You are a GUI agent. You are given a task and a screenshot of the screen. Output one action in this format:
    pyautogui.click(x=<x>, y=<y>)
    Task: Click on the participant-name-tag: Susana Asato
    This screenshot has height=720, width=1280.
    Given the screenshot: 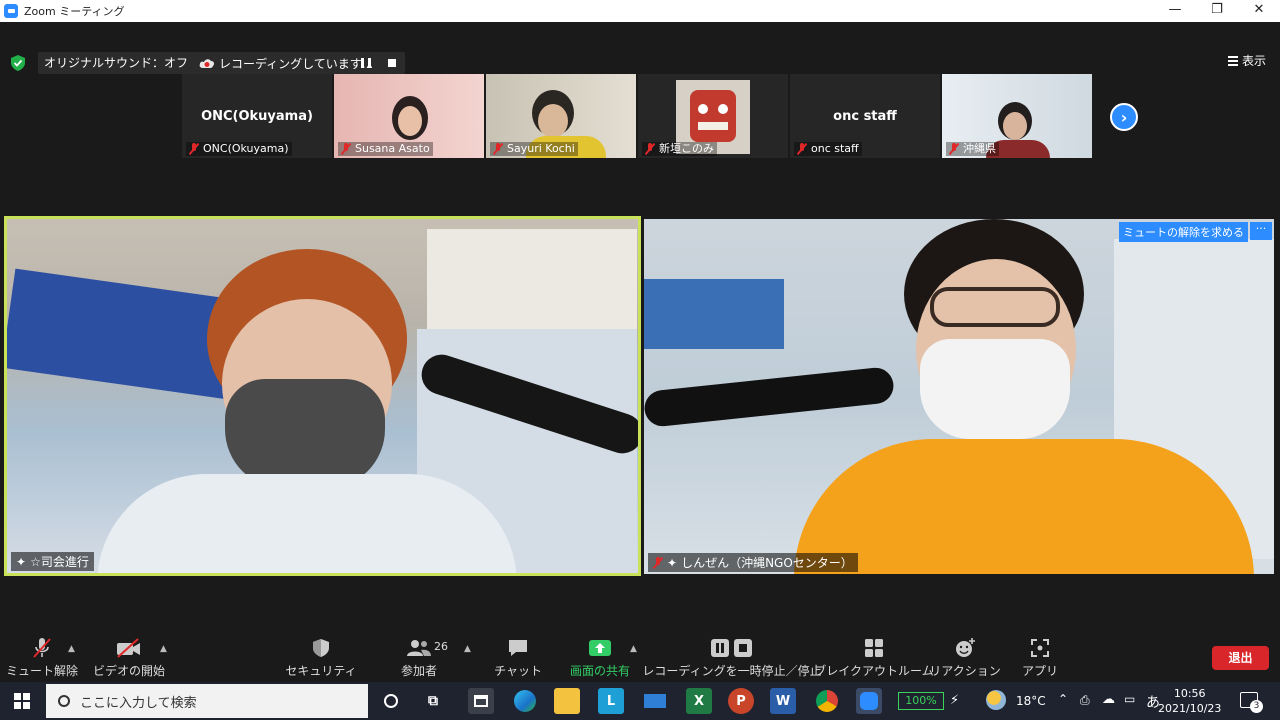 What is the action you would take?
    pyautogui.click(x=385, y=149)
    